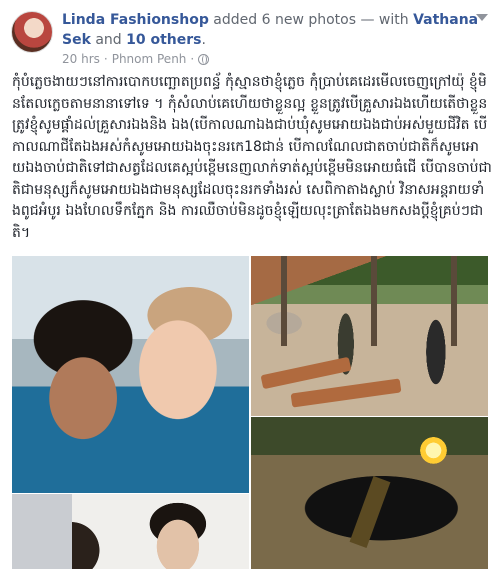 Image resolution: width=502 pixels, height=569 pixels. I want to click on photo-body-on-ground, so click(369, 493).